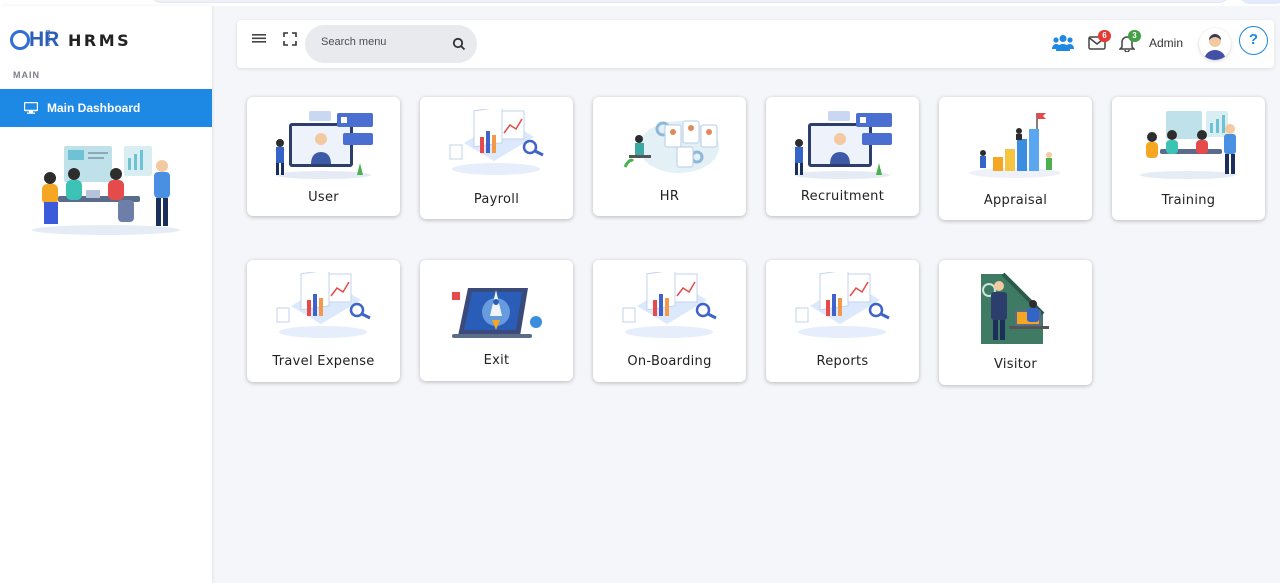 The height and width of the screenshot is (583, 1280). What do you see at coordinates (459, 44) in the screenshot?
I see `search-icon` at bounding box center [459, 44].